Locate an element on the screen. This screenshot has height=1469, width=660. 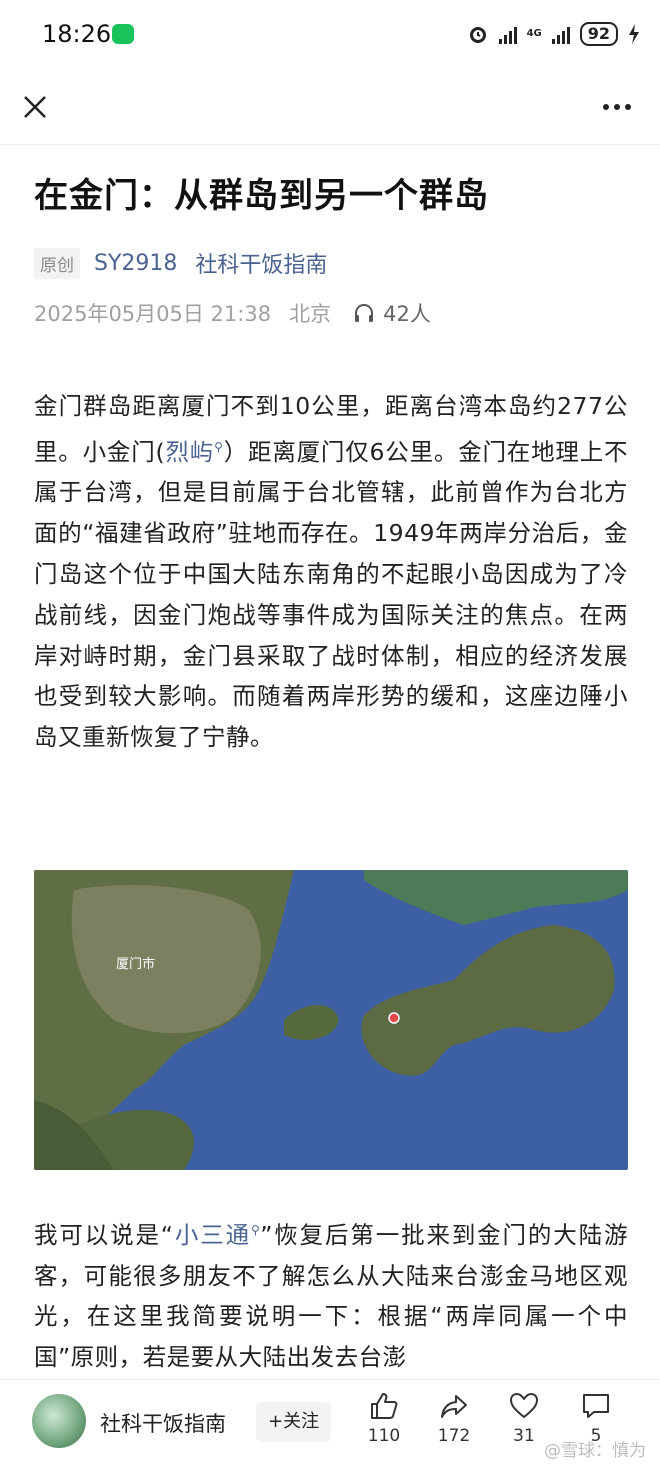
close-icon is located at coordinates (35, 107).